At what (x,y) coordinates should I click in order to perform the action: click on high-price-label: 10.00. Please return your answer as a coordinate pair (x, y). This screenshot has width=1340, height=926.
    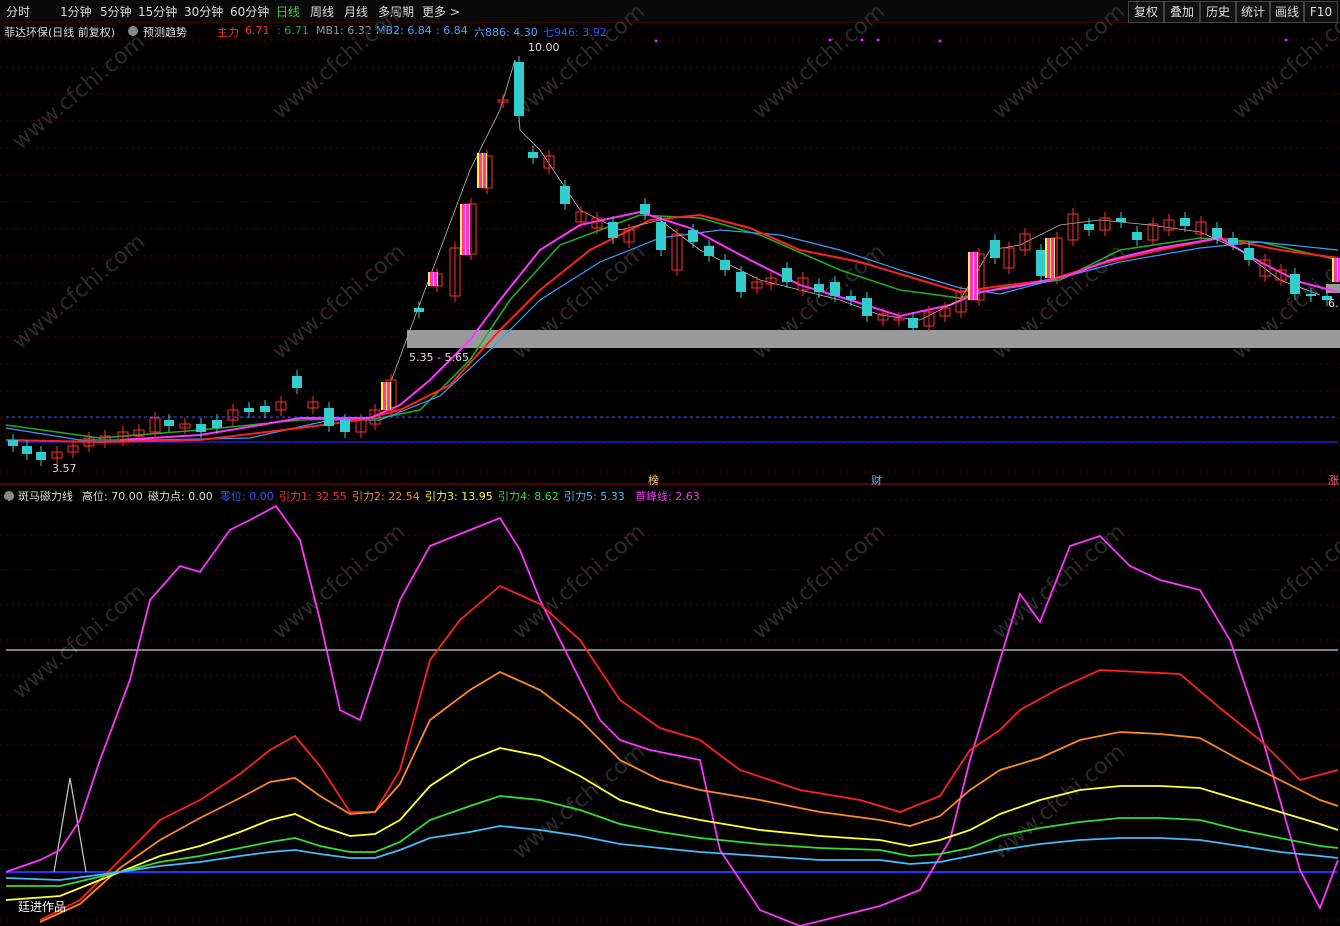
    Looking at the image, I should click on (544, 47).